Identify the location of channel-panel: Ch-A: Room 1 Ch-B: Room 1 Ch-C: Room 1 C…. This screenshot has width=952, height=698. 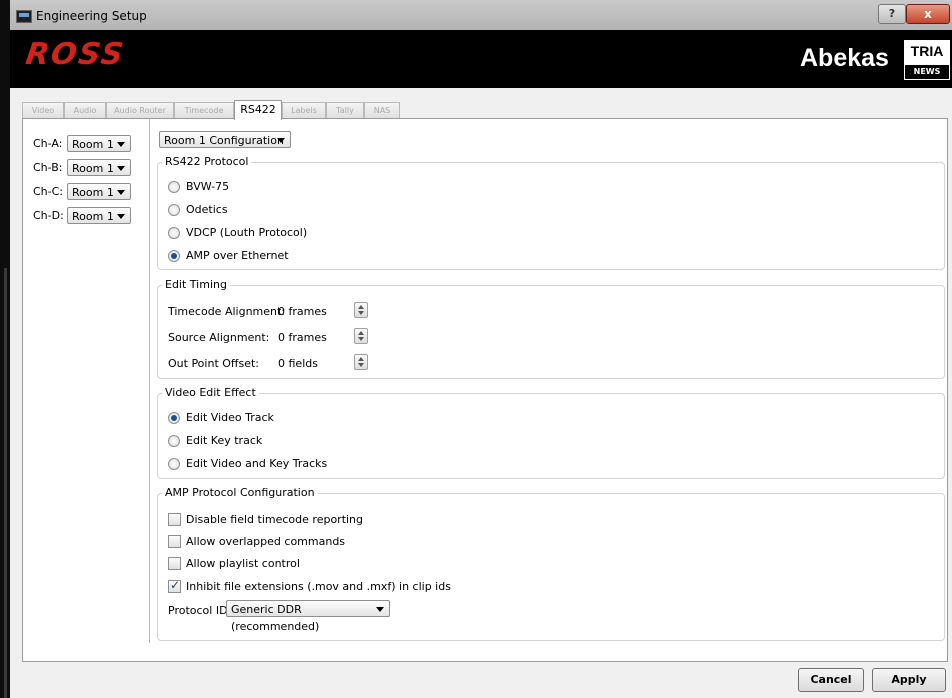
(86, 381).